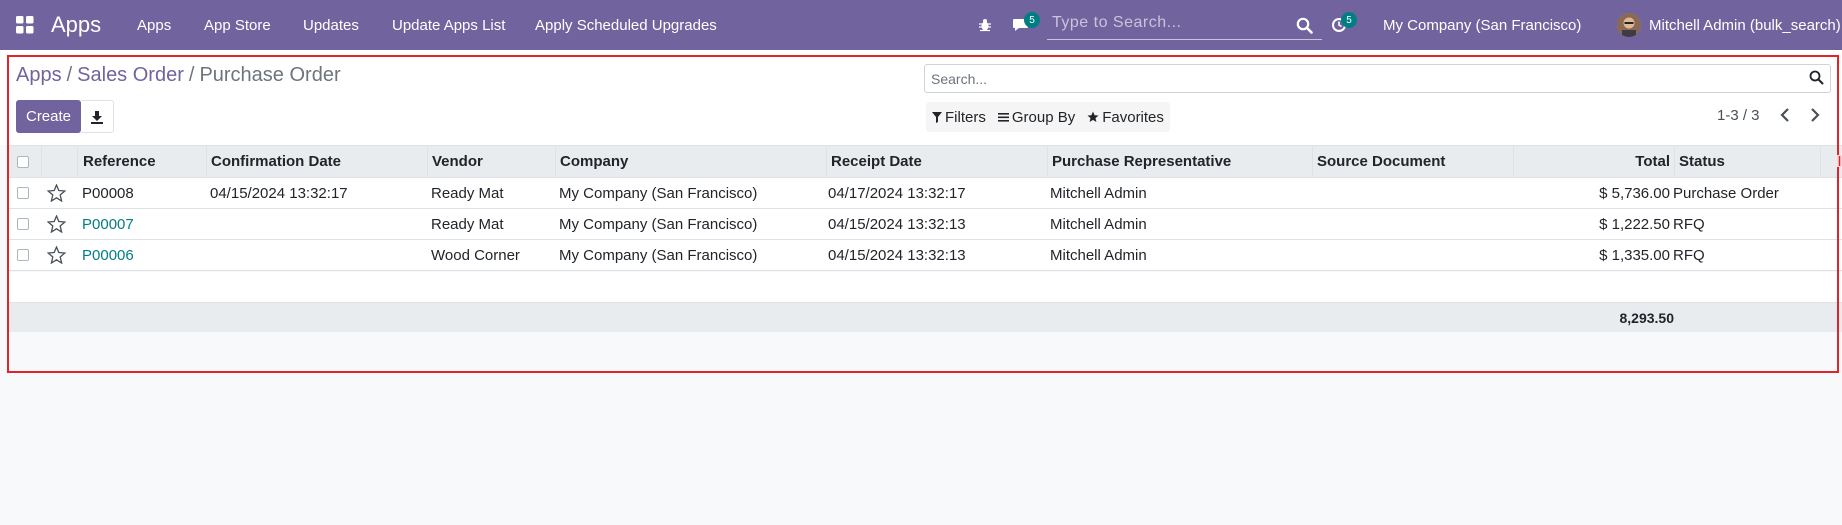 The width and height of the screenshot is (1842, 525). What do you see at coordinates (876, 161) in the screenshot?
I see `column-header-receipt-date: Receipt Date` at bounding box center [876, 161].